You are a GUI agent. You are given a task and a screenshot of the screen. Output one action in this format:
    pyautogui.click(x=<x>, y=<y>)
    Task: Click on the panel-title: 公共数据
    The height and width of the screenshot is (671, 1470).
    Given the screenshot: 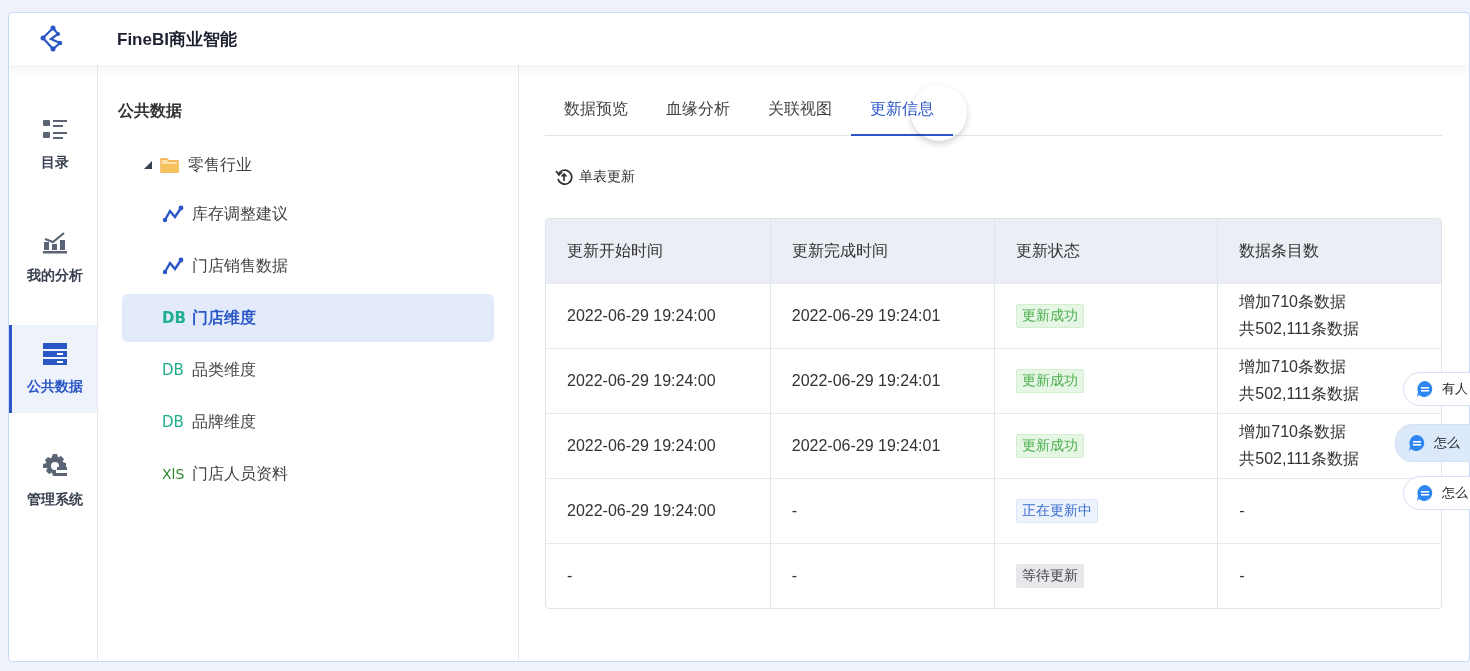 What is the action you would take?
    pyautogui.click(x=150, y=111)
    